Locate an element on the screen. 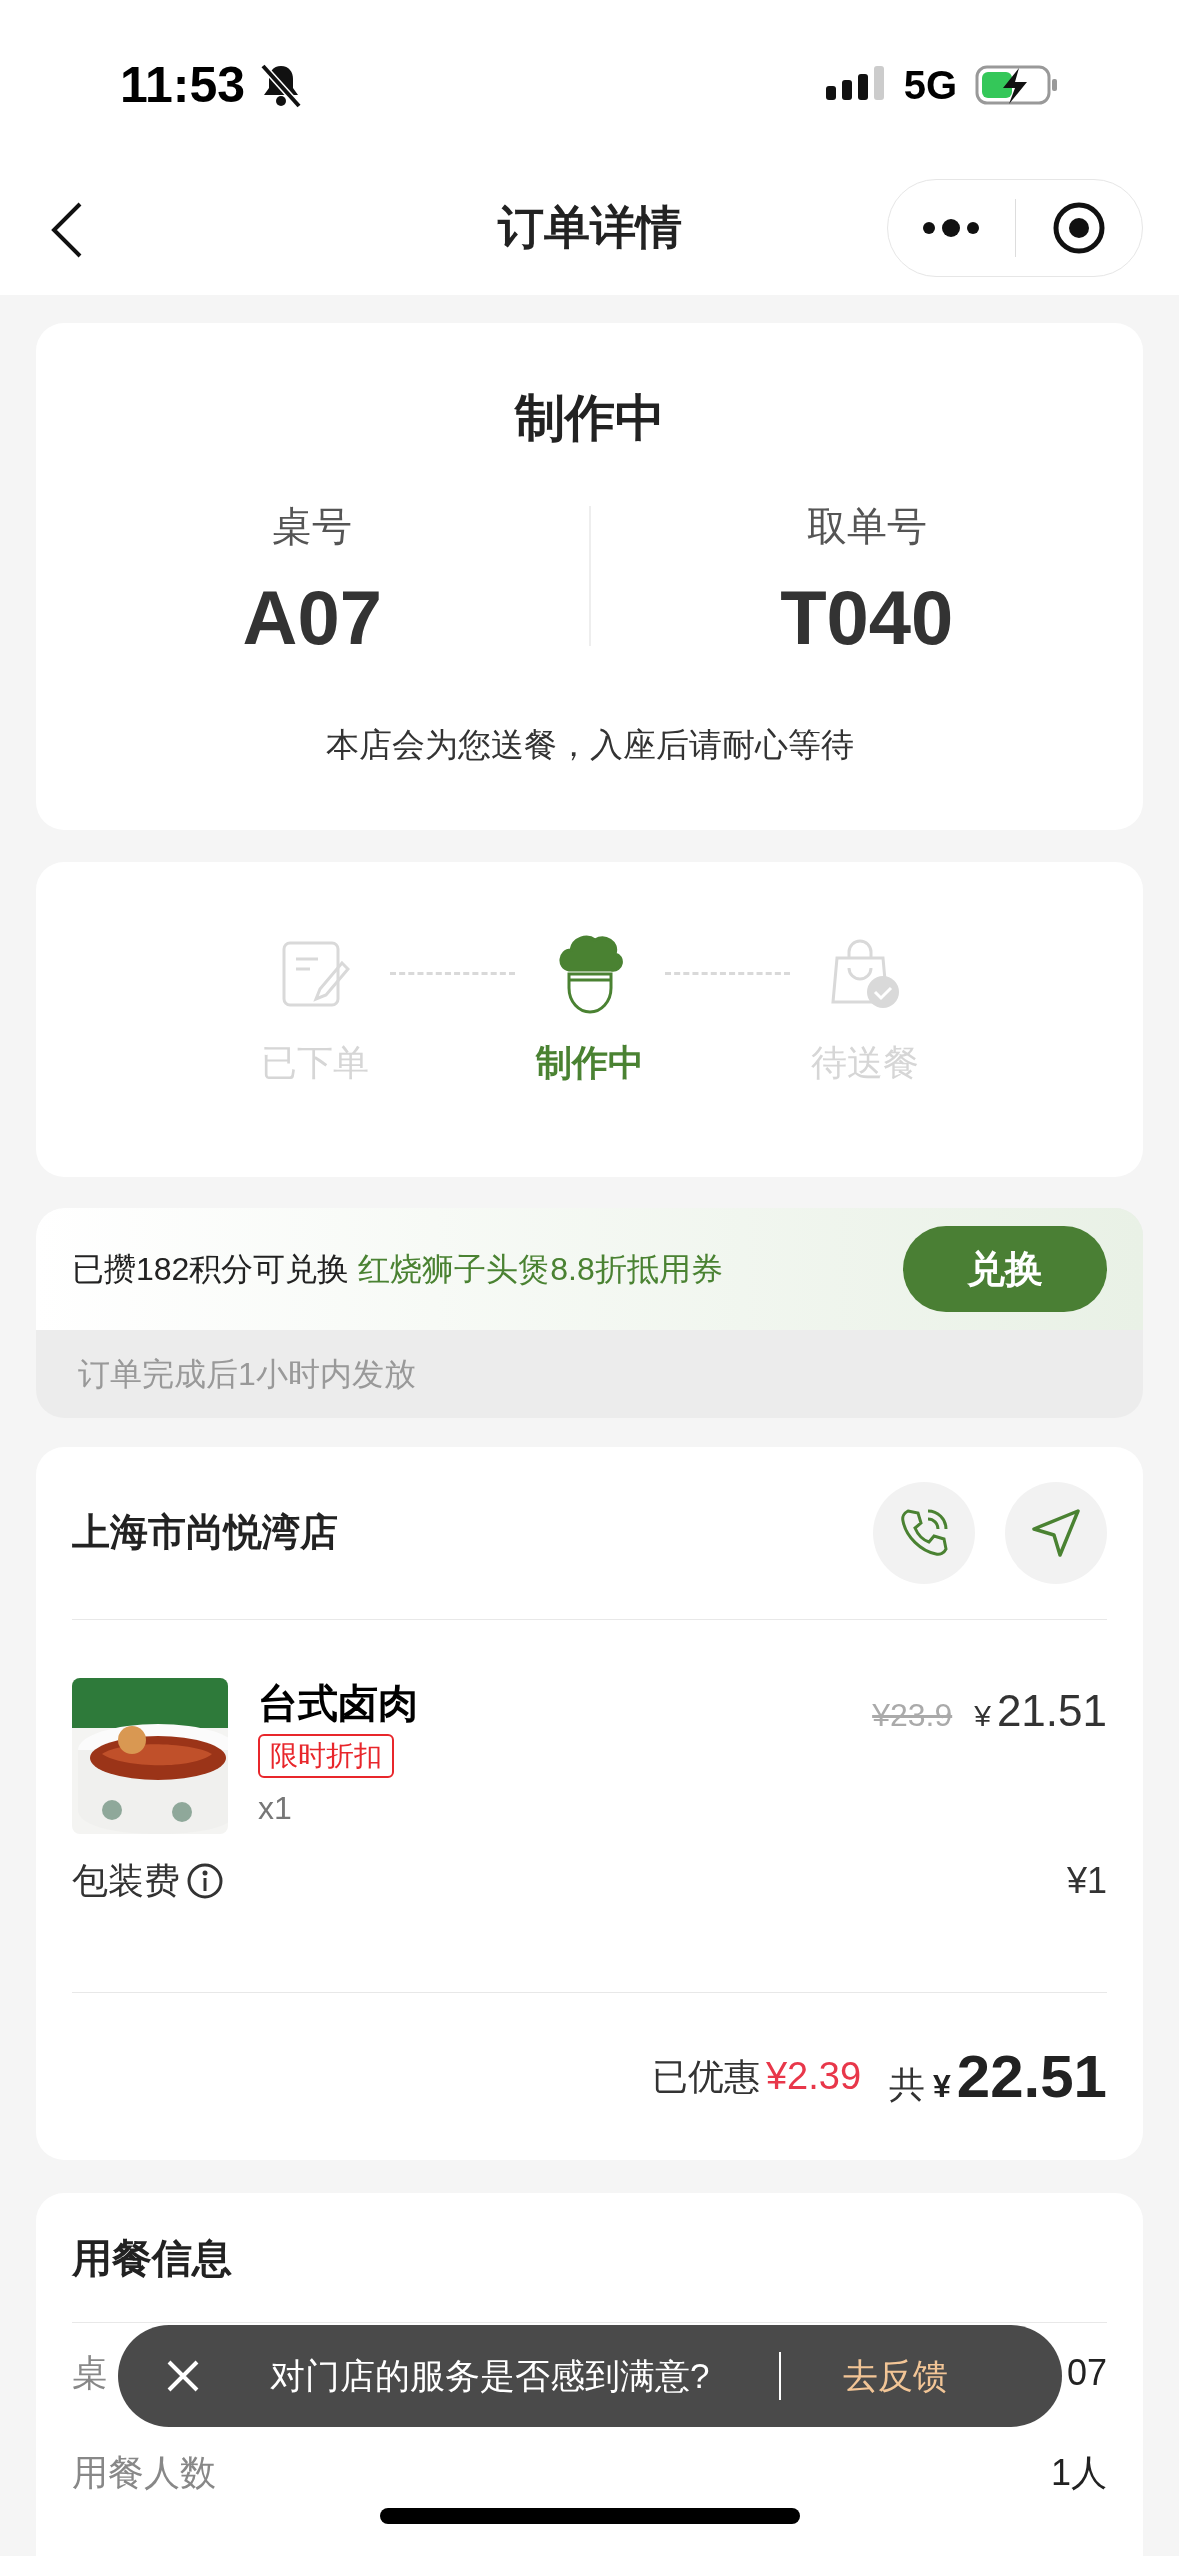 This screenshot has height=2556, width=1179. field-value: T040 is located at coordinates (867, 618).